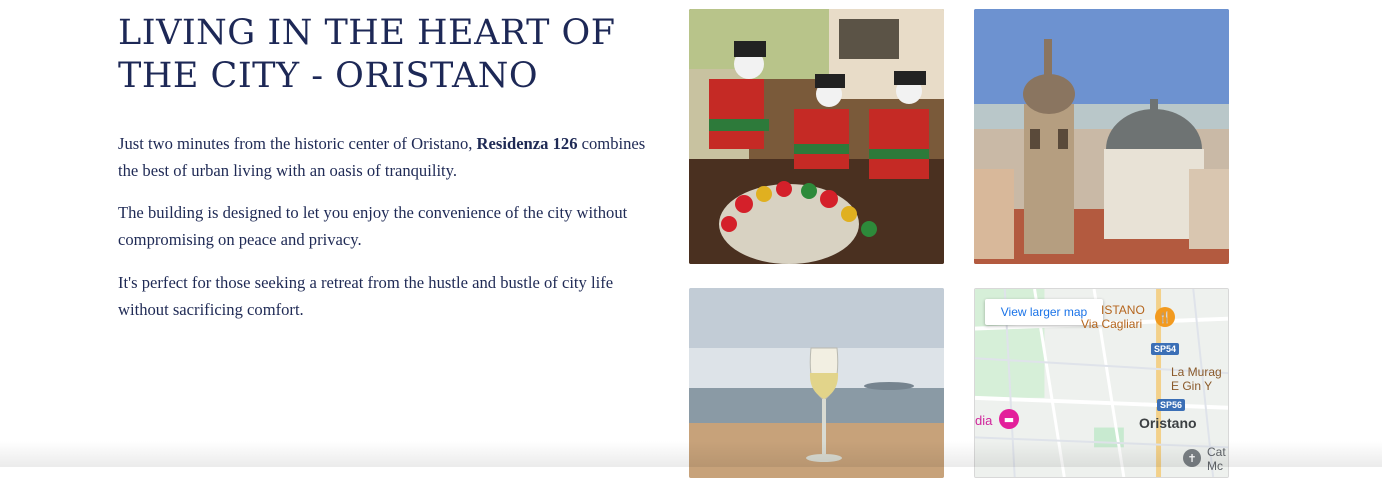  I want to click on hotel-icon: ▬, so click(1009, 419).